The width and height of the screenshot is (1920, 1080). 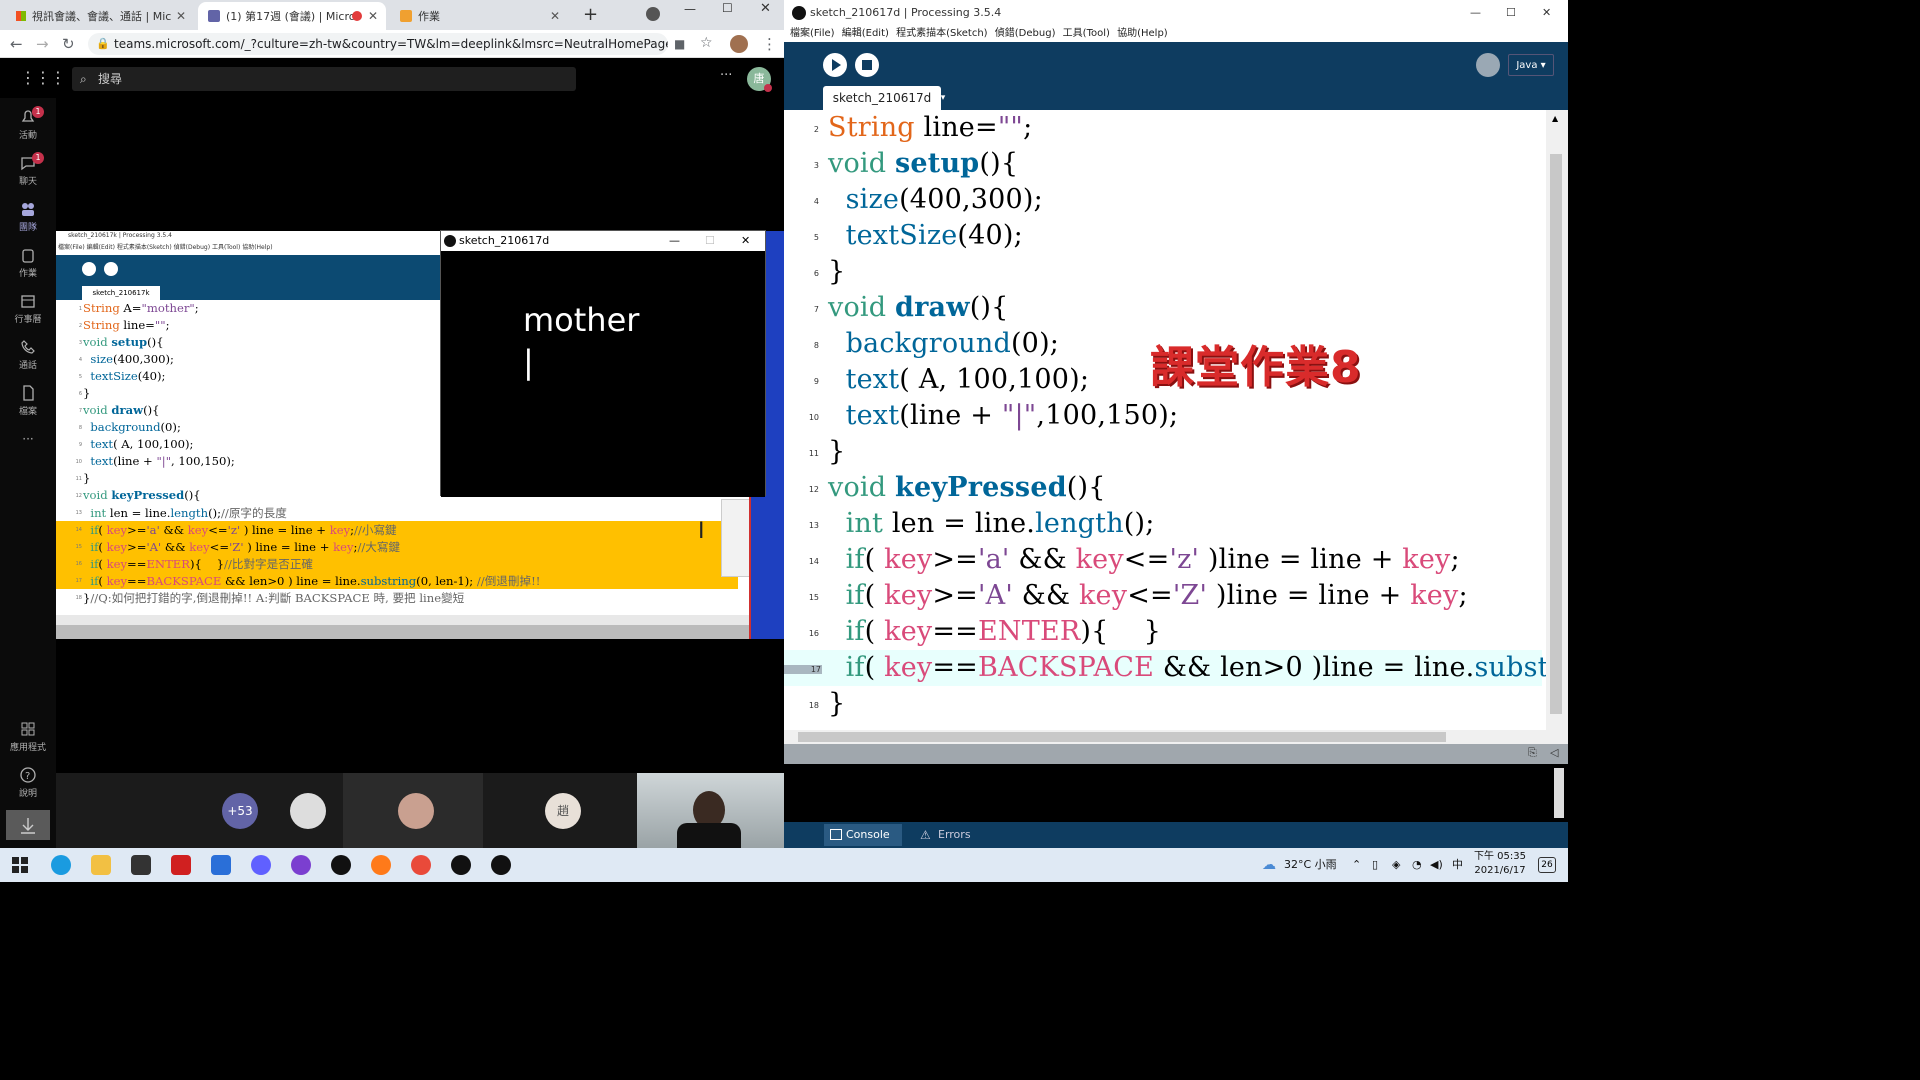 What do you see at coordinates (1163, 632) in the screenshot?
I see `code-line: 16 if( key==ENTER){ }` at bounding box center [1163, 632].